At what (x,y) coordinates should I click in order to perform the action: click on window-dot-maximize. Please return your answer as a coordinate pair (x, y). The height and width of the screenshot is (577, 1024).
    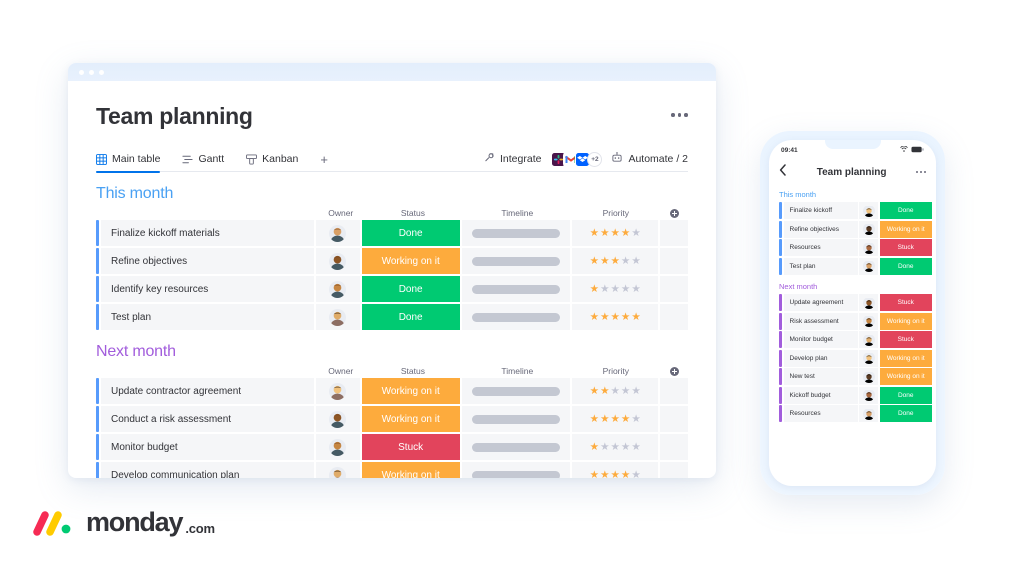
    Looking at the image, I should click on (101, 72).